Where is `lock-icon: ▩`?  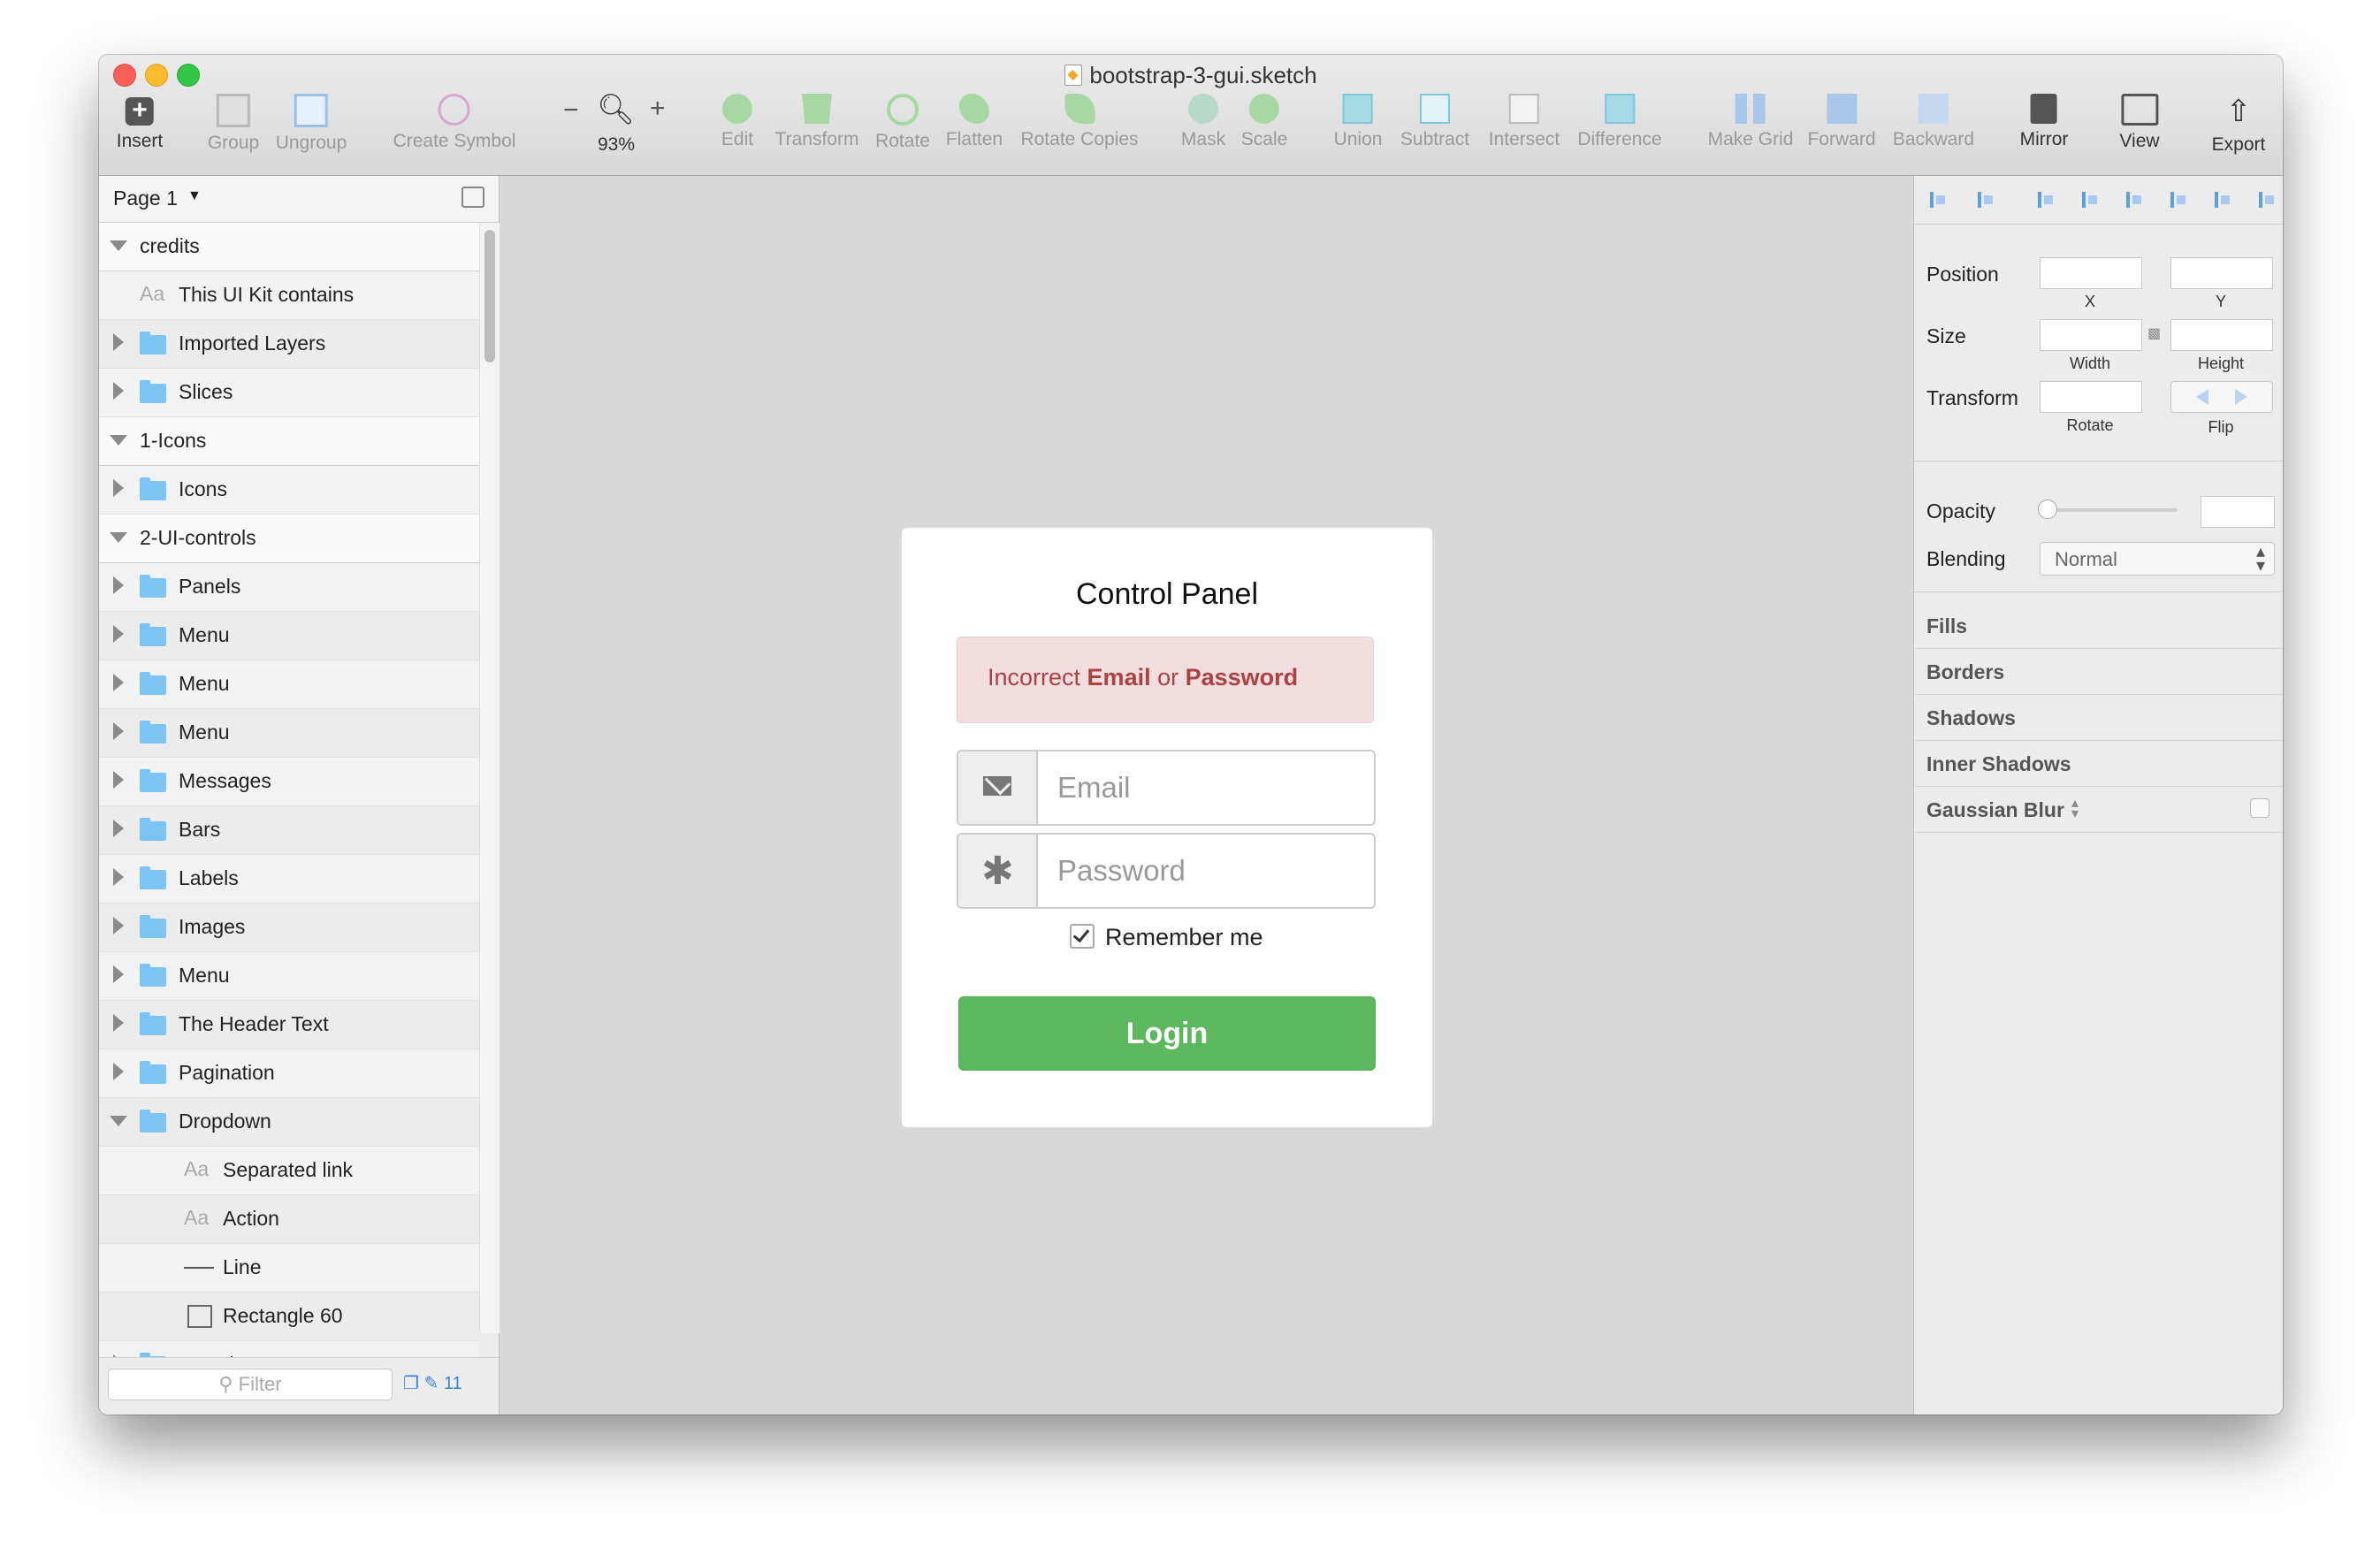
lock-icon: ▩ is located at coordinates (2154, 333).